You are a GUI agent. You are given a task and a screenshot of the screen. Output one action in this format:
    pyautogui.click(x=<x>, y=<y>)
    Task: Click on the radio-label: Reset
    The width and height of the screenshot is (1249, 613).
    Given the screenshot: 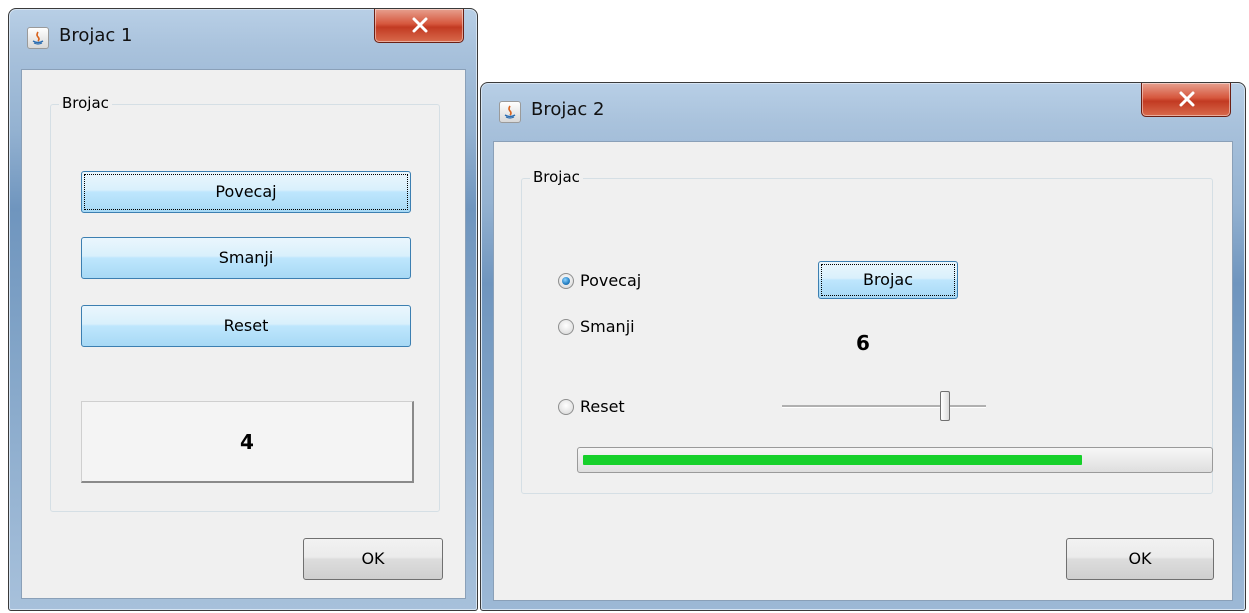 What is the action you would take?
    pyautogui.click(x=602, y=406)
    